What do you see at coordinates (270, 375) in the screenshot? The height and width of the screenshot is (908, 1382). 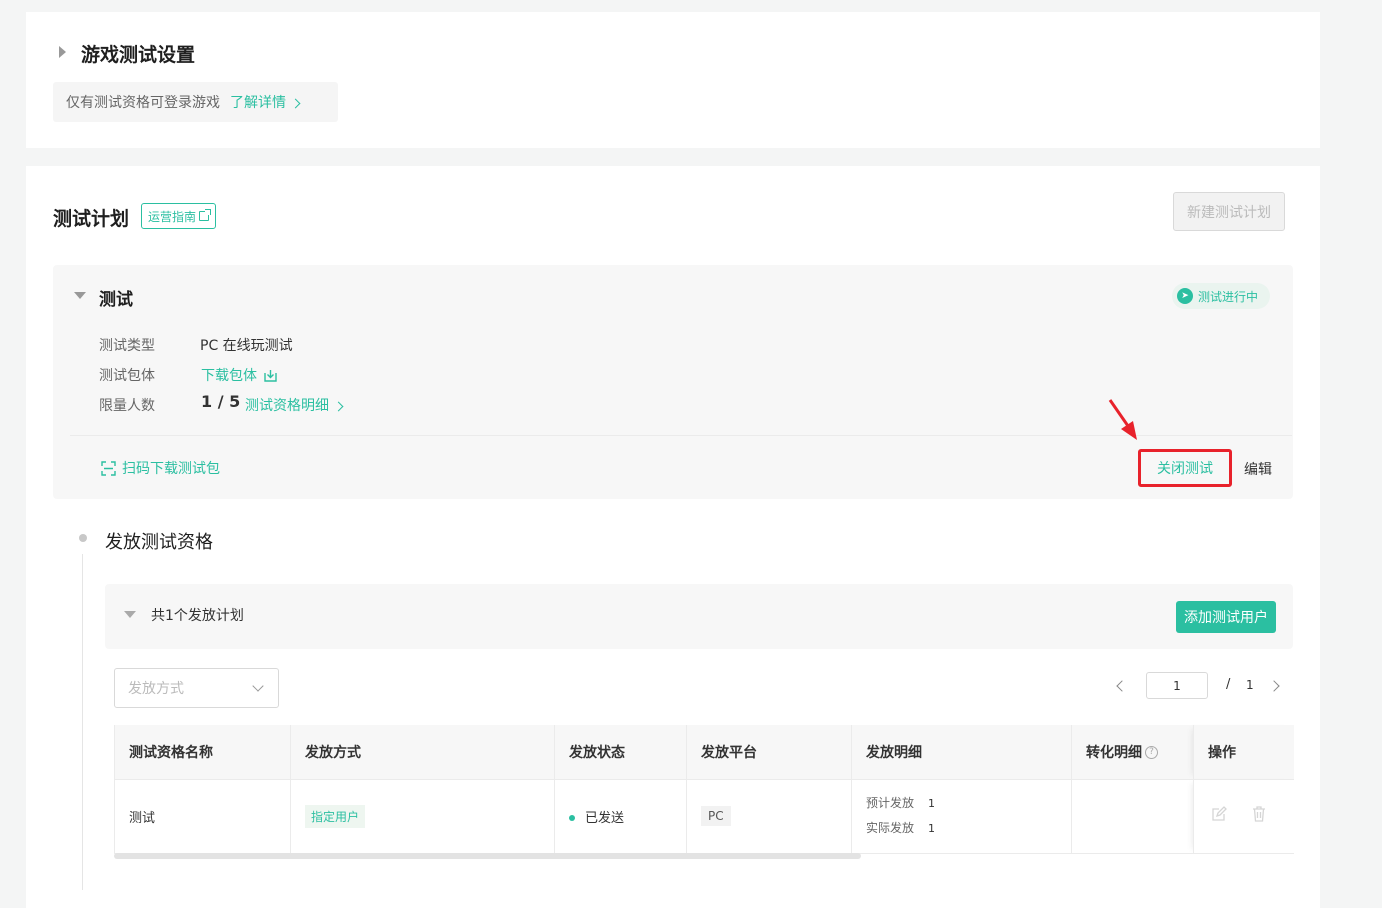 I see `download-icon` at bounding box center [270, 375].